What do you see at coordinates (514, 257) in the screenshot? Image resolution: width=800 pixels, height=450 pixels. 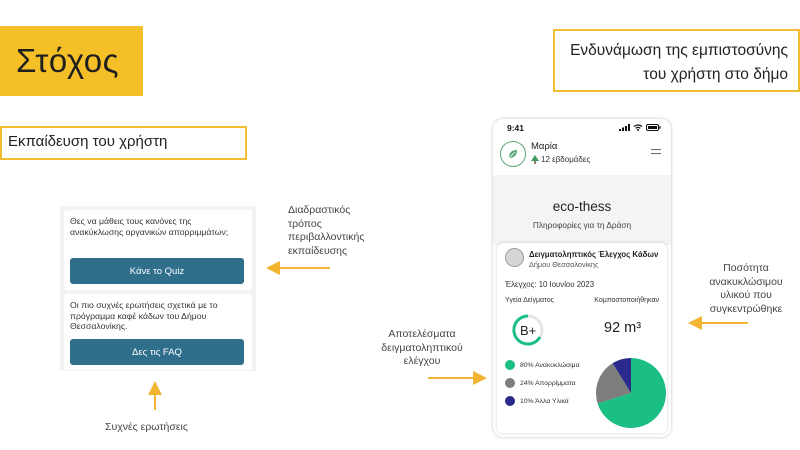 I see `municipality-seal-icon` at bounding box center [514, 257].